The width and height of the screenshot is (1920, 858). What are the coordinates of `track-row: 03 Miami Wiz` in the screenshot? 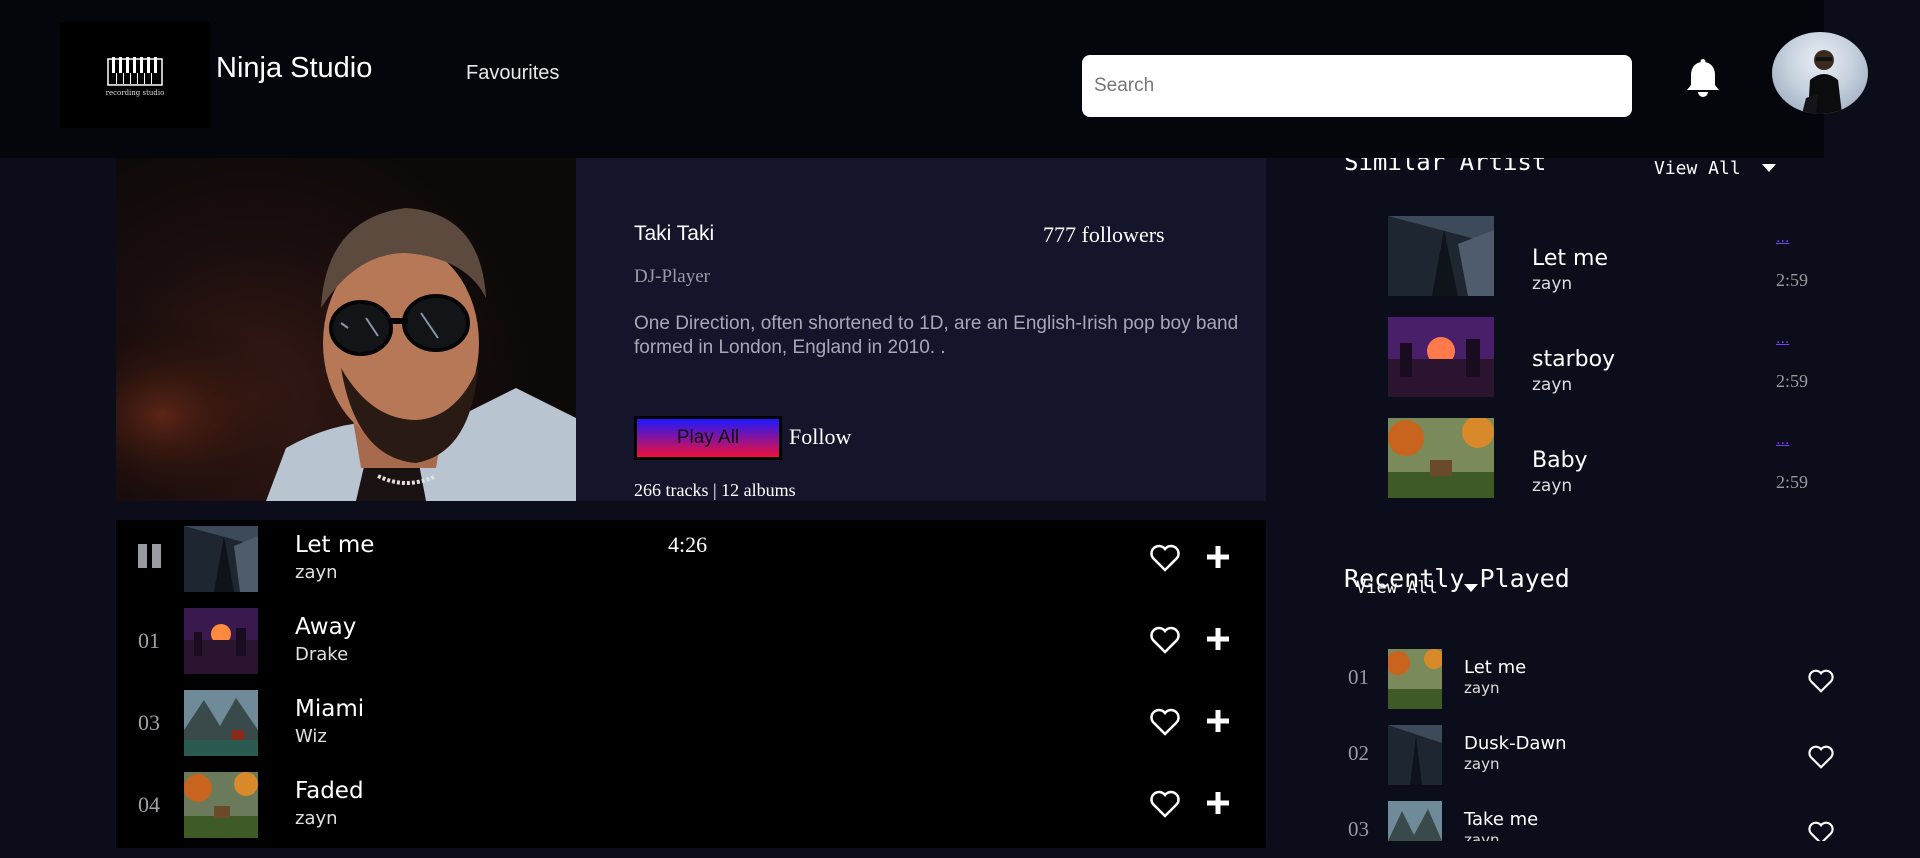 It's located at (691, 725).